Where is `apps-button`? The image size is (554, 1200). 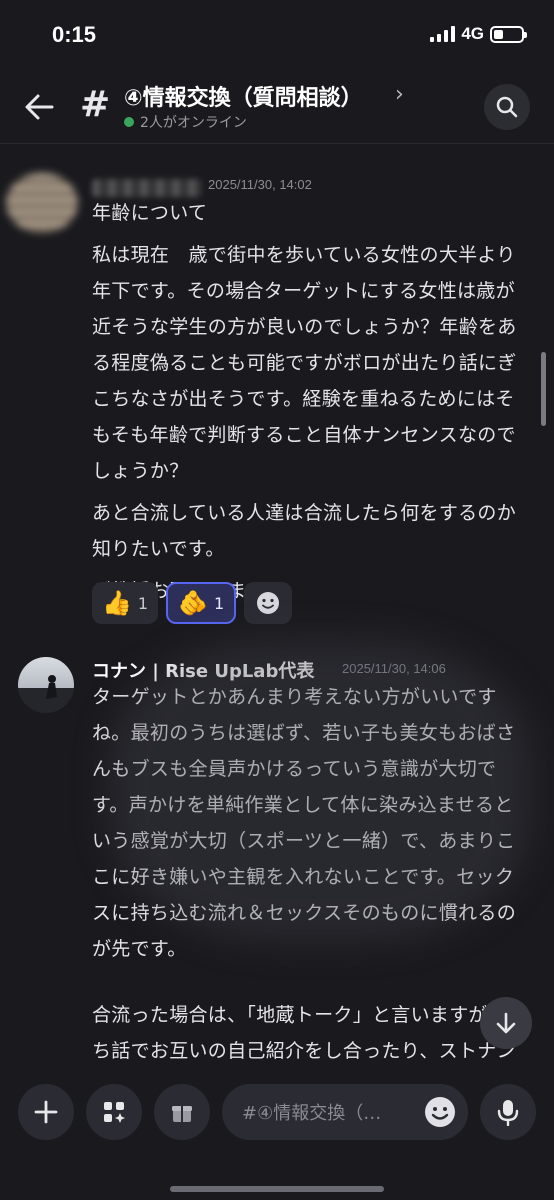
apps-button is located at coordinates (114, 1112).